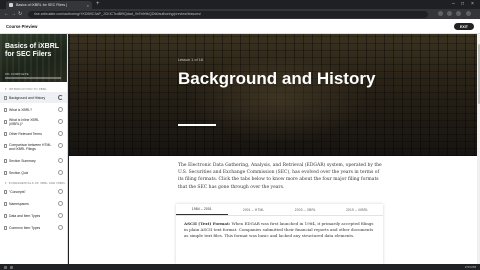 Image resolution: width=480 pixels, height=270 pixels. I want to click on sidebar-item-section-quiz: Section Quiz, so click(33, 172).